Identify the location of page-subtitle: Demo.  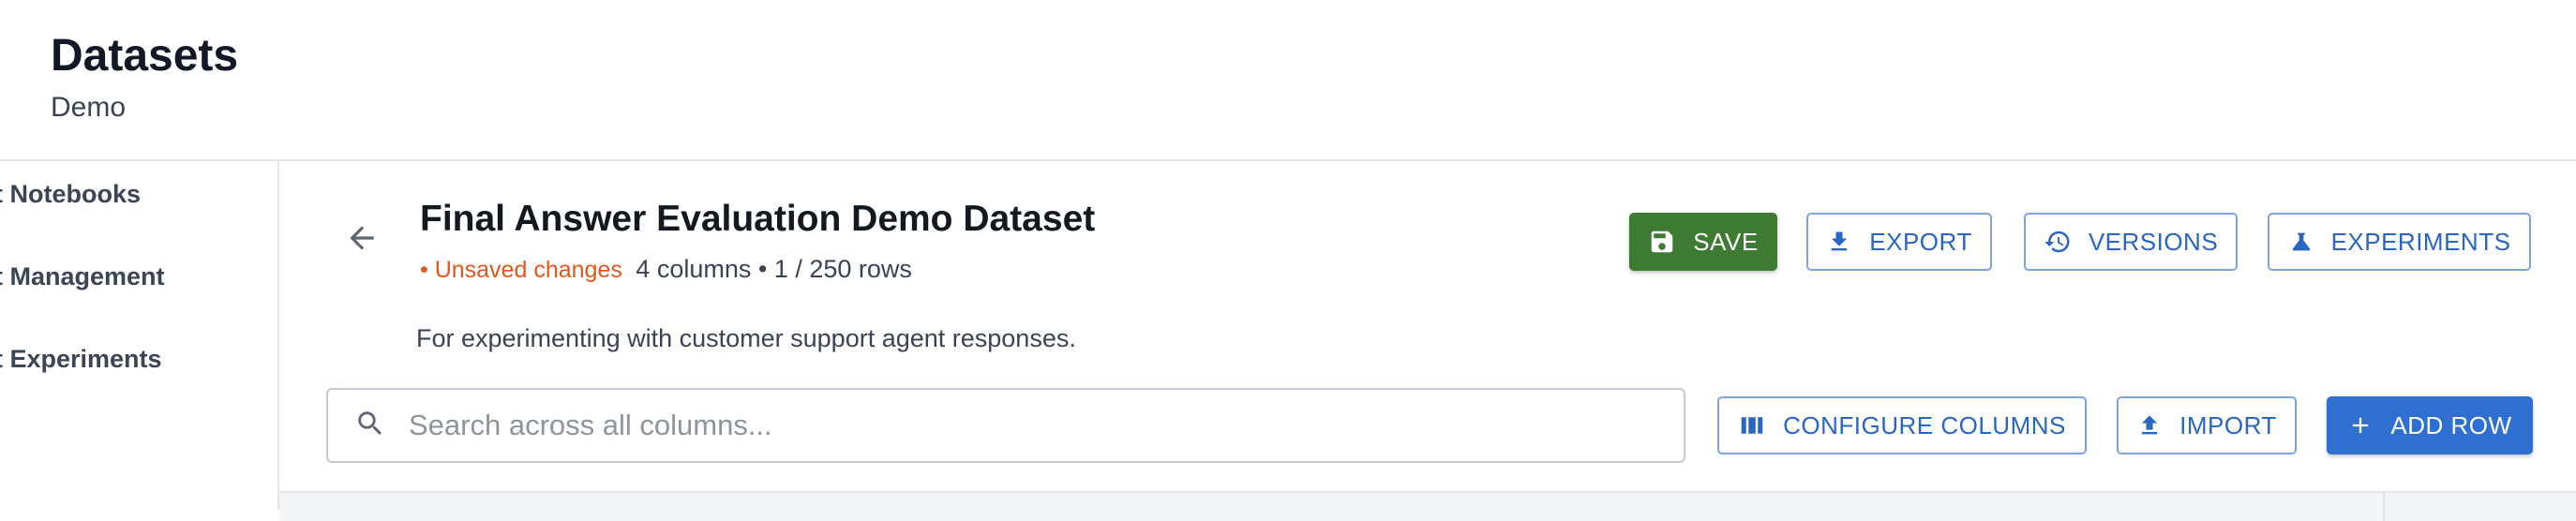
(89, 108).